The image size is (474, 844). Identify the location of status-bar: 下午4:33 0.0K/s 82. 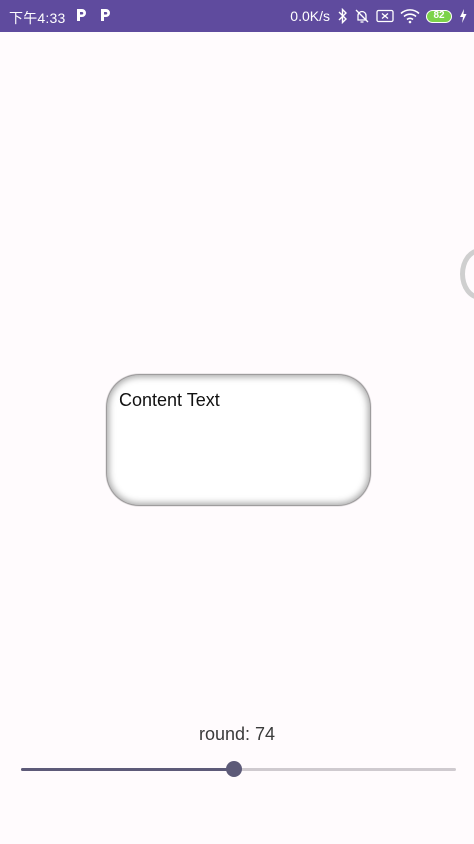
(237, 16).